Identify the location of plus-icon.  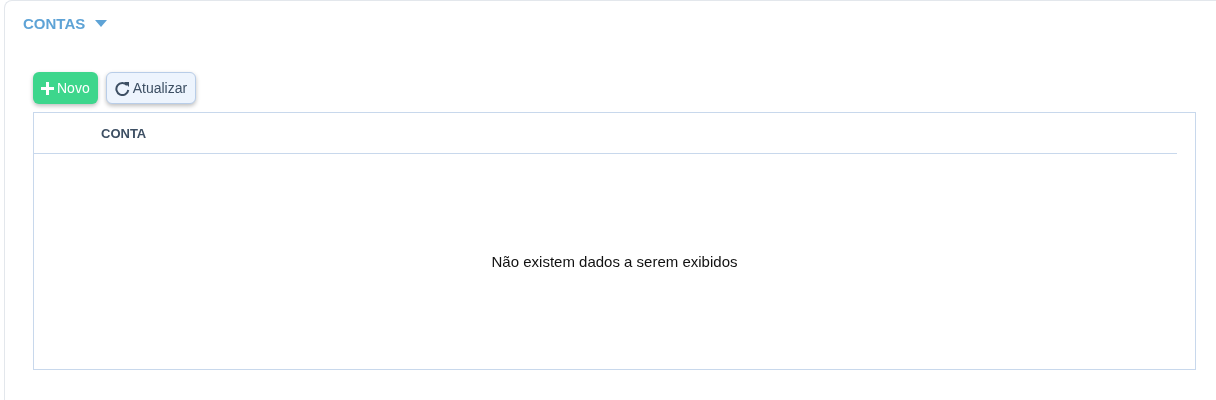
(47, 88).